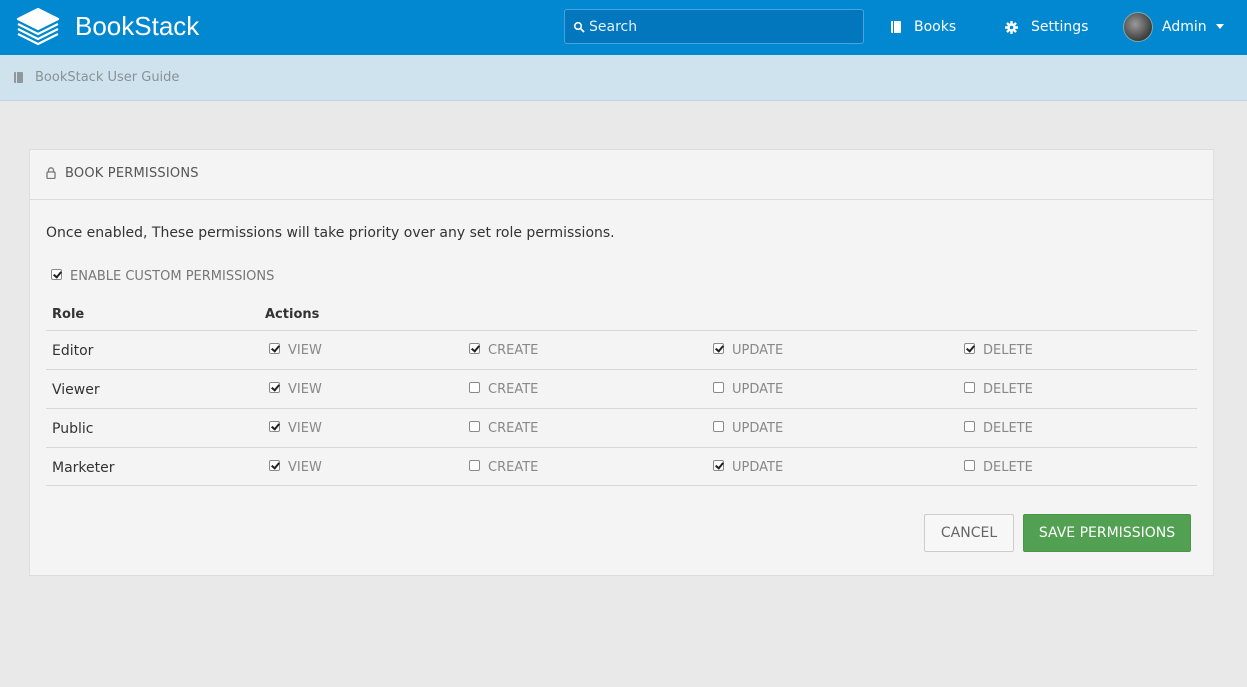 This screenshot has height=687, width=1247. Describe the element at coordinates (1138, 27) in the screenshot. I see `avatar` at that location.